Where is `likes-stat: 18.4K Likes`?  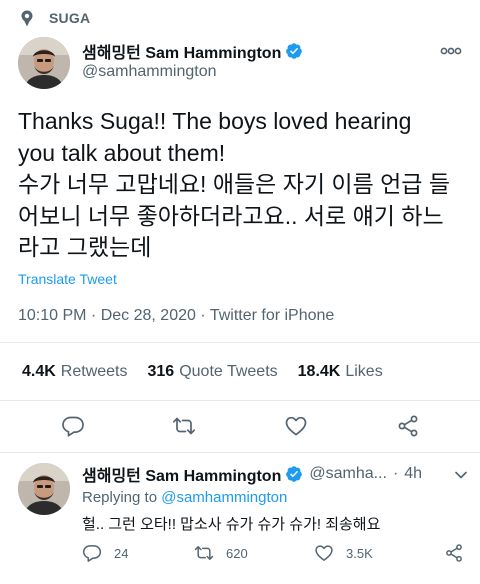 likes-stat: 18.4K Likes is located at coordinates (340, 372).